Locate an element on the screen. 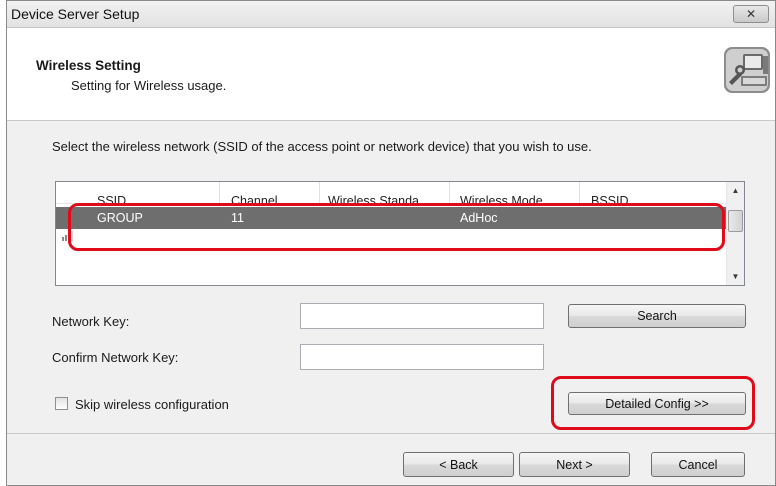  next-button: Next > is located at coordinates (574, 464).